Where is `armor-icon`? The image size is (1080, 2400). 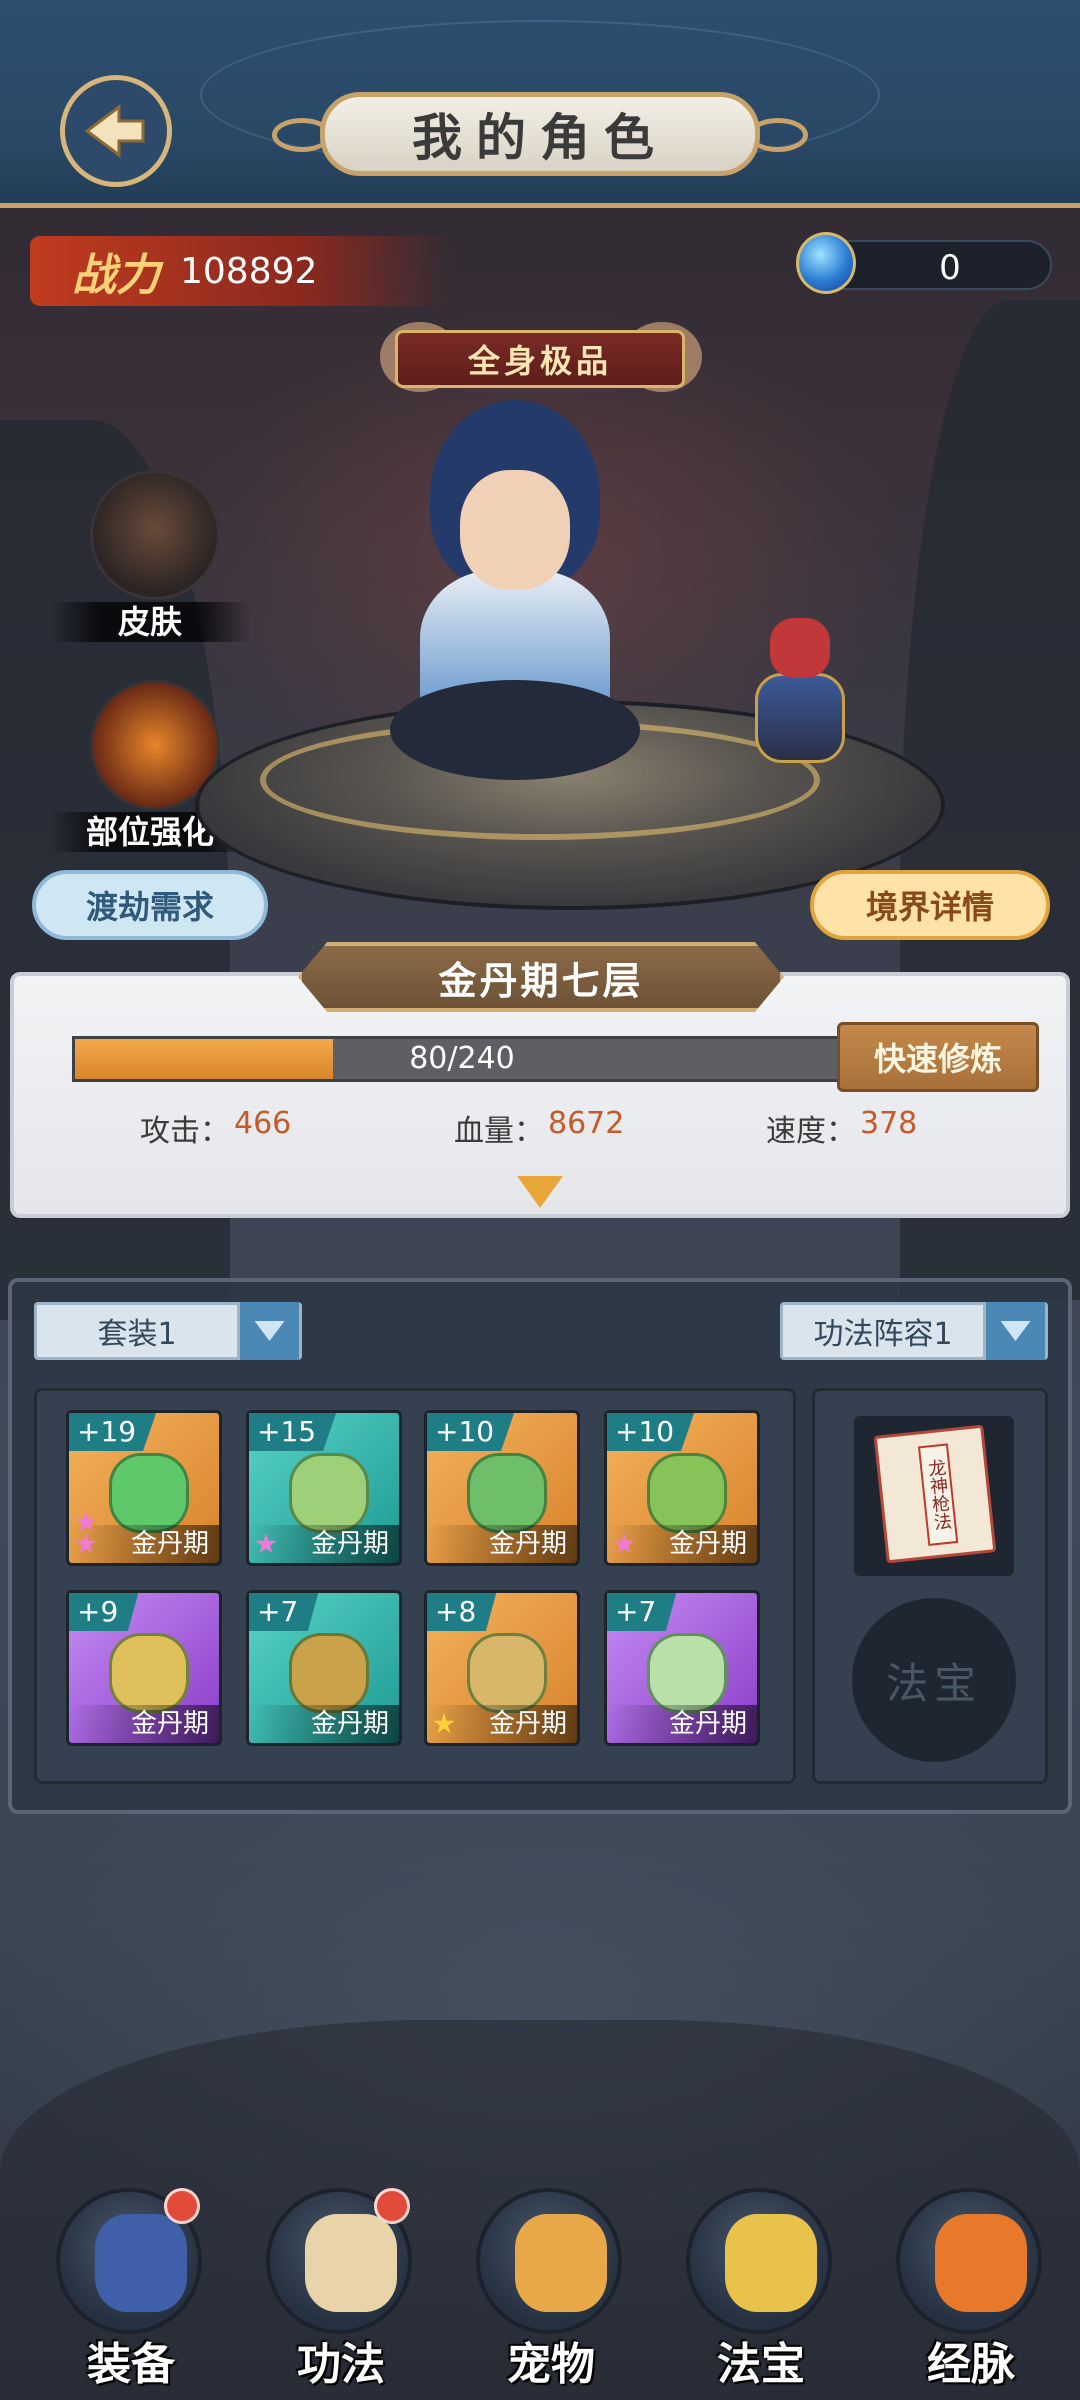 armor-icon is located at coordinates (329, 1493).